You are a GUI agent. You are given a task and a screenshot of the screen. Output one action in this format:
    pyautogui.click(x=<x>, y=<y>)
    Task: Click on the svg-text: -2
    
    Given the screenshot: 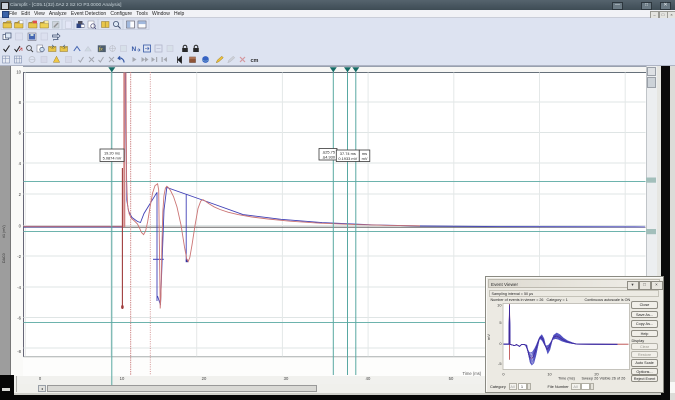 What is the action you would take?
    pyautogui.click(x=19, y=256)
    